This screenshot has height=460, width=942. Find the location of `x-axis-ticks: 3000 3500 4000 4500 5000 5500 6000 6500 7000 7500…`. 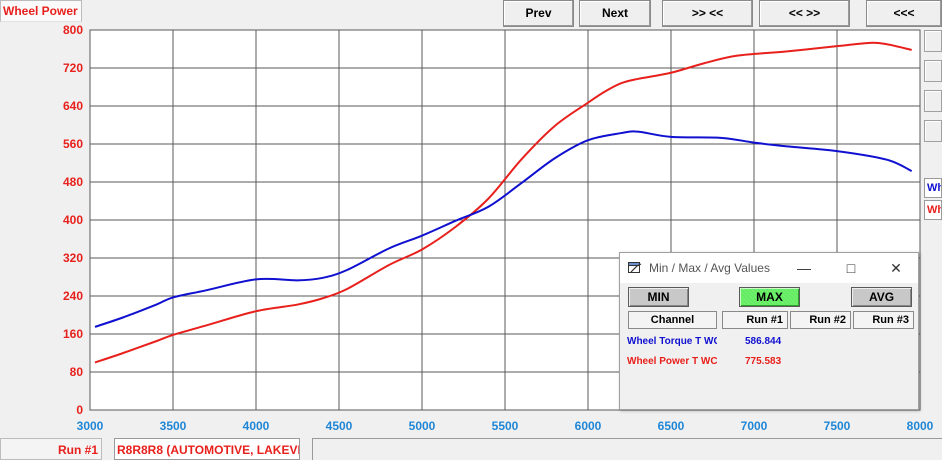

x-axis-ticks: 3000 3500 4000 4500 5000 5500 6000 6500 7000 7500… is located at coordinates (505, 426).